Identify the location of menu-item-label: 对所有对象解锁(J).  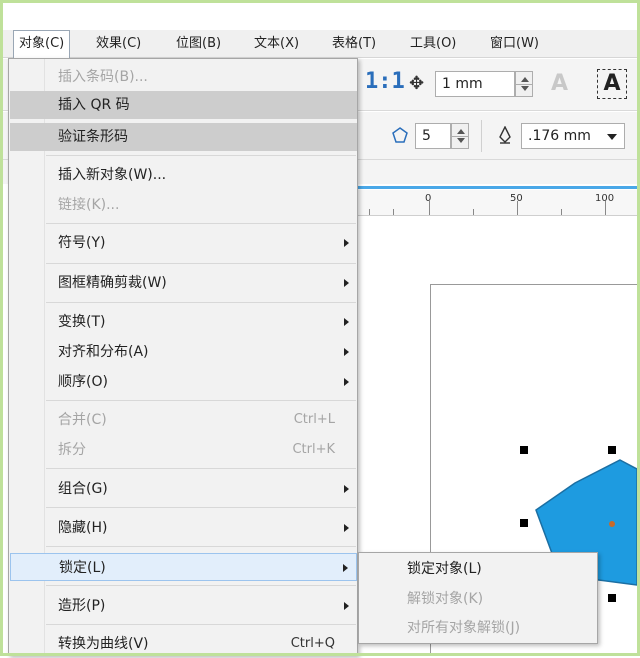
(464, 628).